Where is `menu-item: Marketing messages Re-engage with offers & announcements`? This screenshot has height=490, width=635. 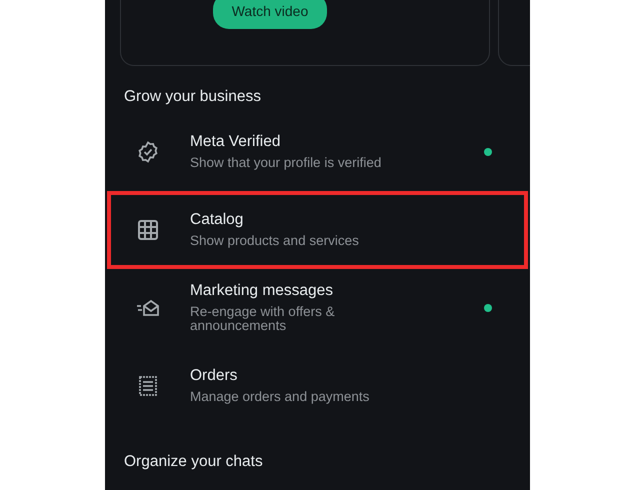 menu-item: Marketing messages Re-engage with offers & announcements is located at coordinates (317, 307).